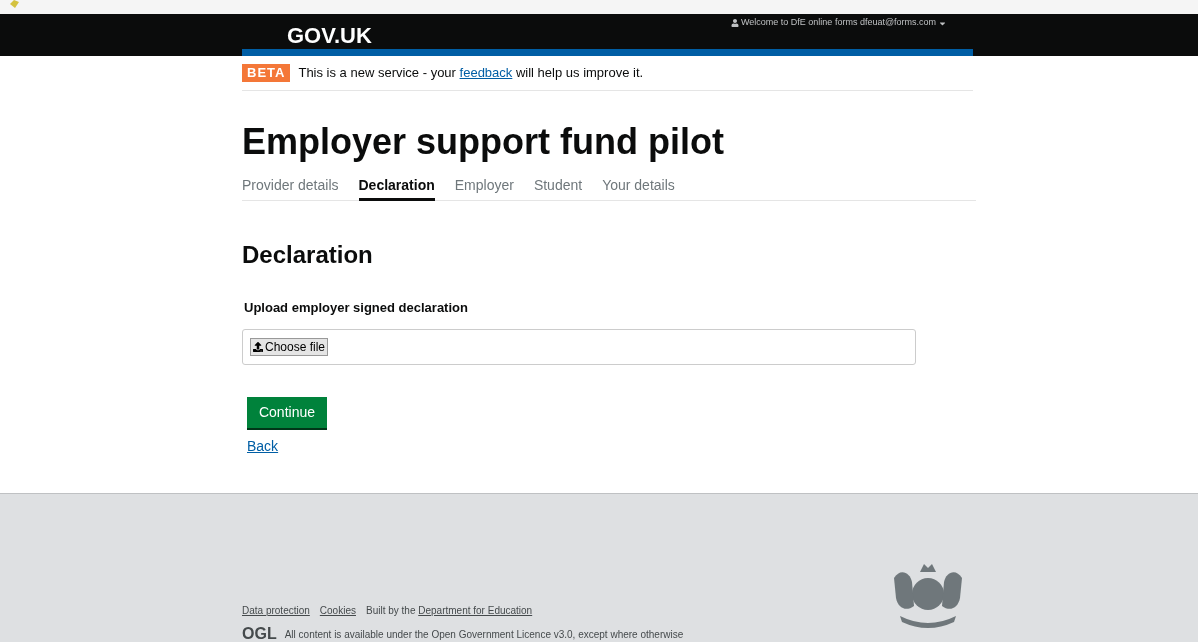 The width and height of the screenshot is (1198, 642). I want to click on tab: Declaration, so click(396, 188).